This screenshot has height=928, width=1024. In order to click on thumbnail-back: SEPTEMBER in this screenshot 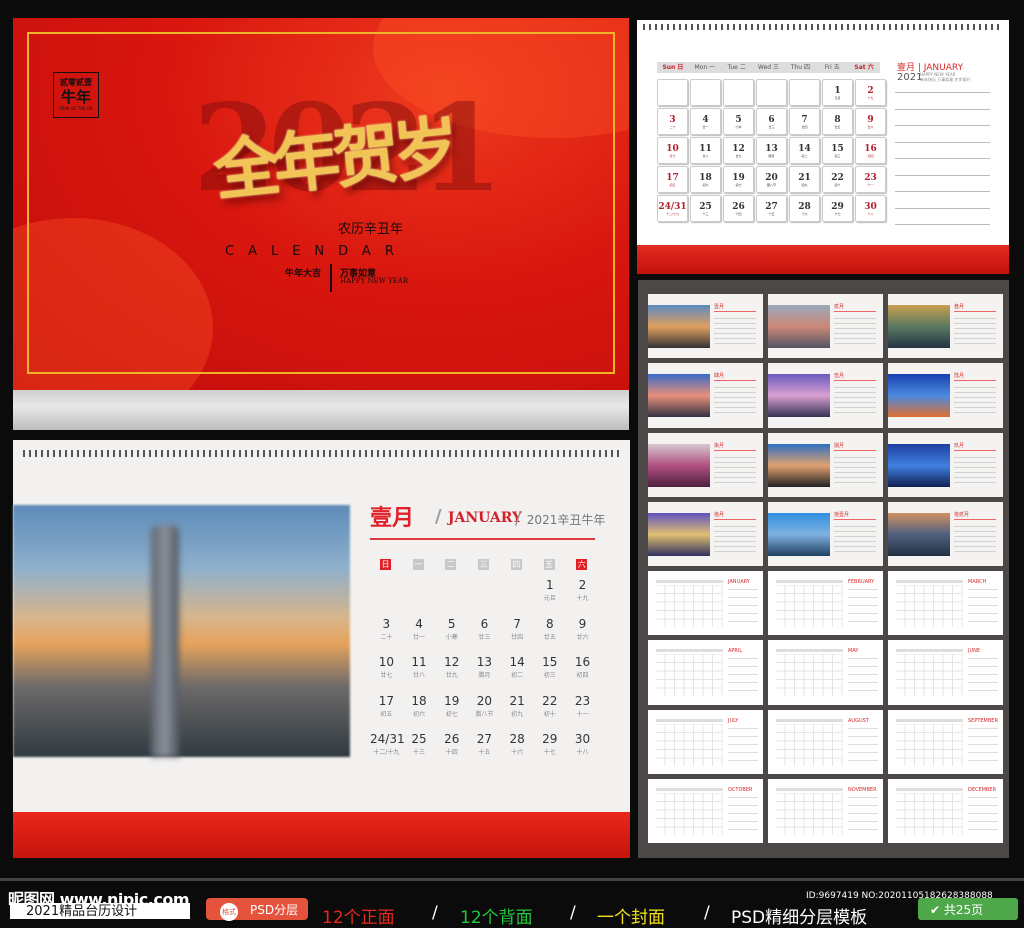, I will do `click(945, 742)`.